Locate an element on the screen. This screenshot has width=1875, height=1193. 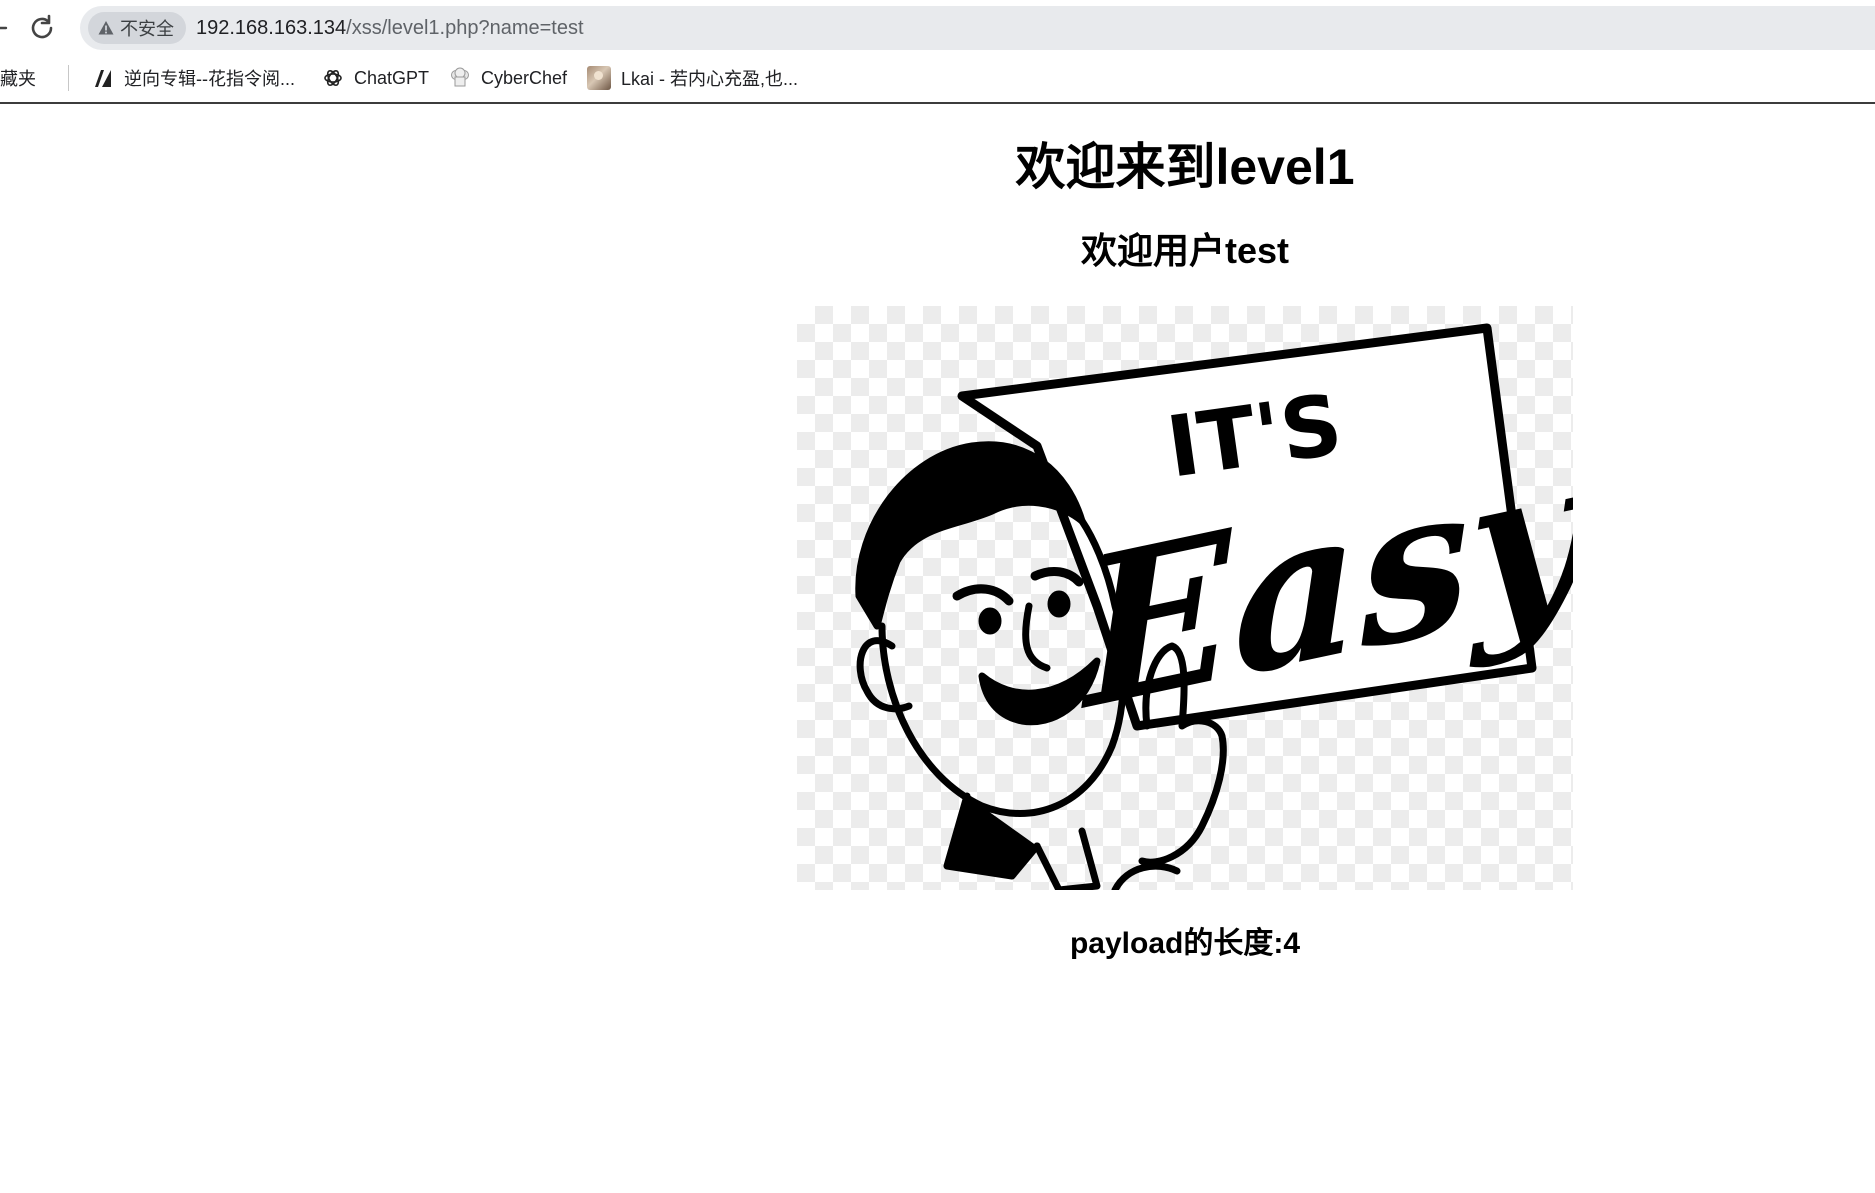
bookmark-folder-label: 收藏夹 is located at coordinates (18, 79).